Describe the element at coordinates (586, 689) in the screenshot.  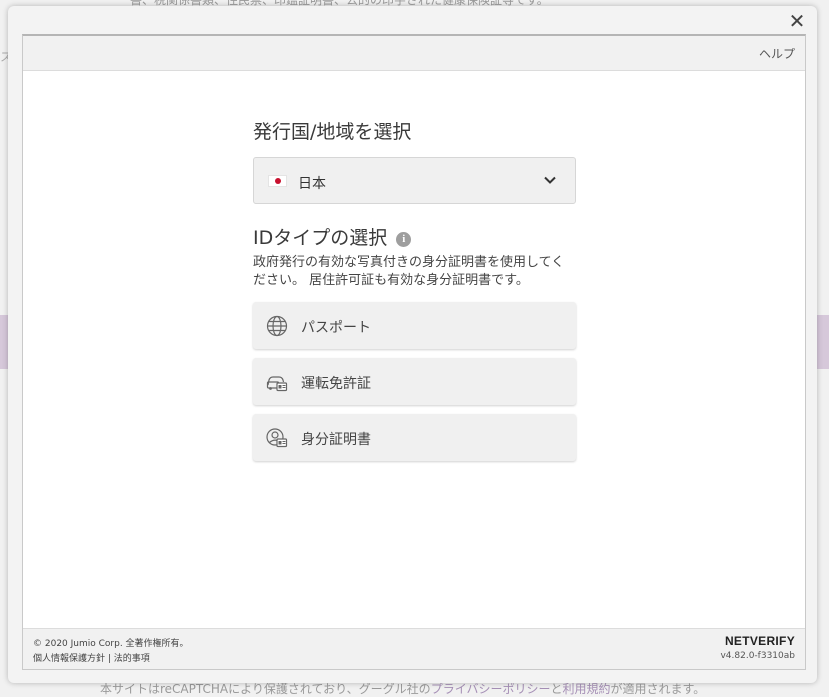
I see `terms-link: 利用規約` at that location.